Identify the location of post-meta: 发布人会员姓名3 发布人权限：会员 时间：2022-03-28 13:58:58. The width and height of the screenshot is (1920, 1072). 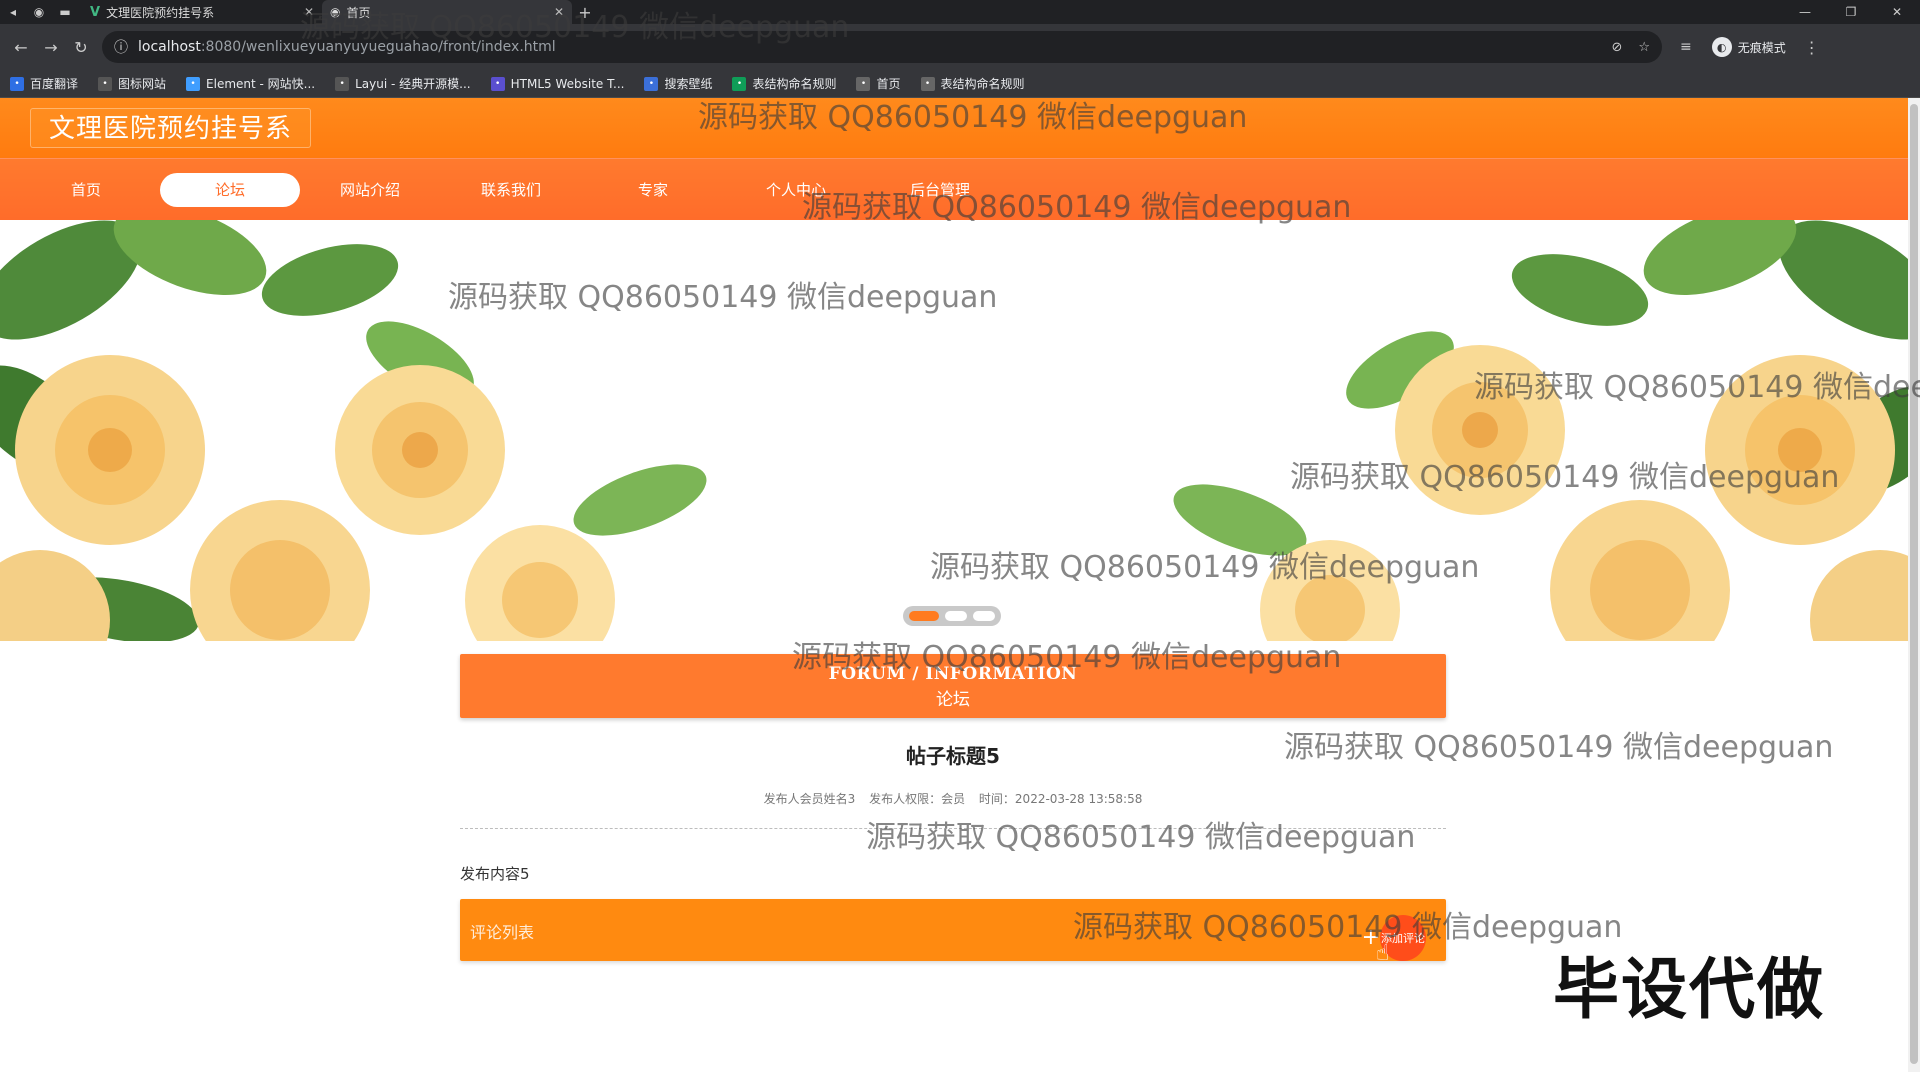
(953, 798).